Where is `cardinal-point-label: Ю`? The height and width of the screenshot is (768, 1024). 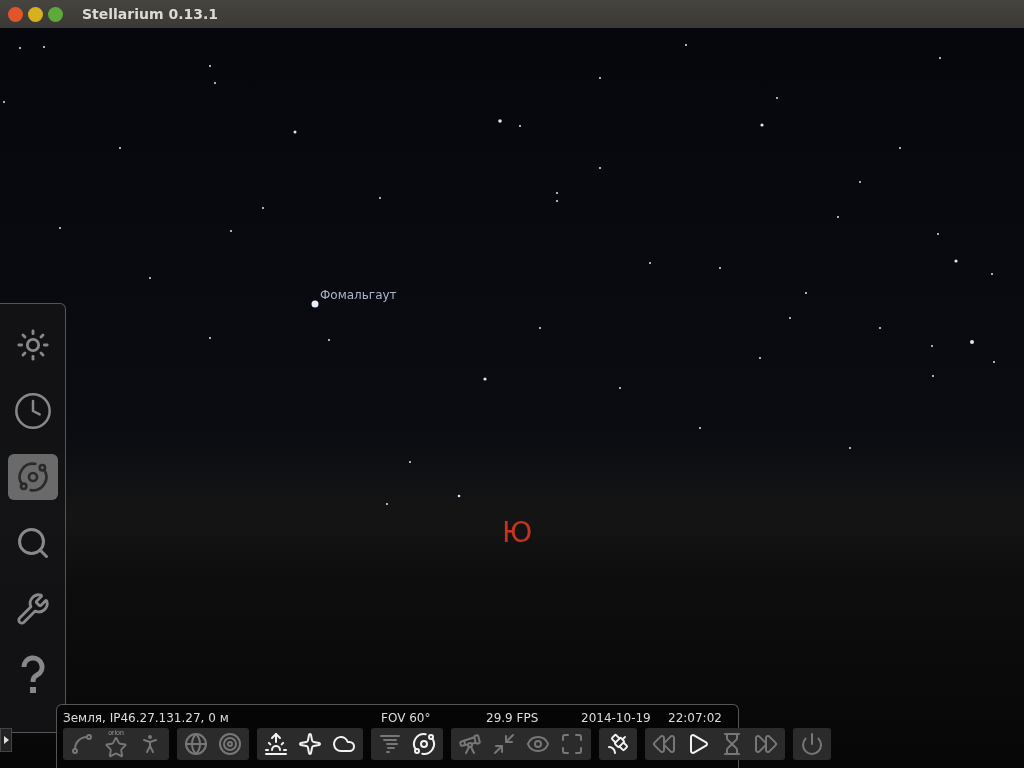
cardinal-point-label: Ю is located at coordinates (517, 532).